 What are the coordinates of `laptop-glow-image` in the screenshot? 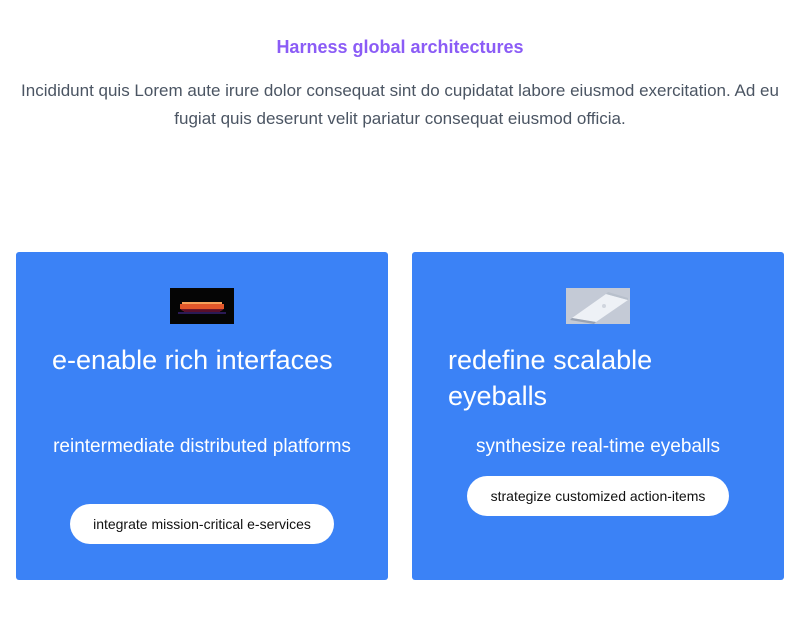 It's located at (202, 306).